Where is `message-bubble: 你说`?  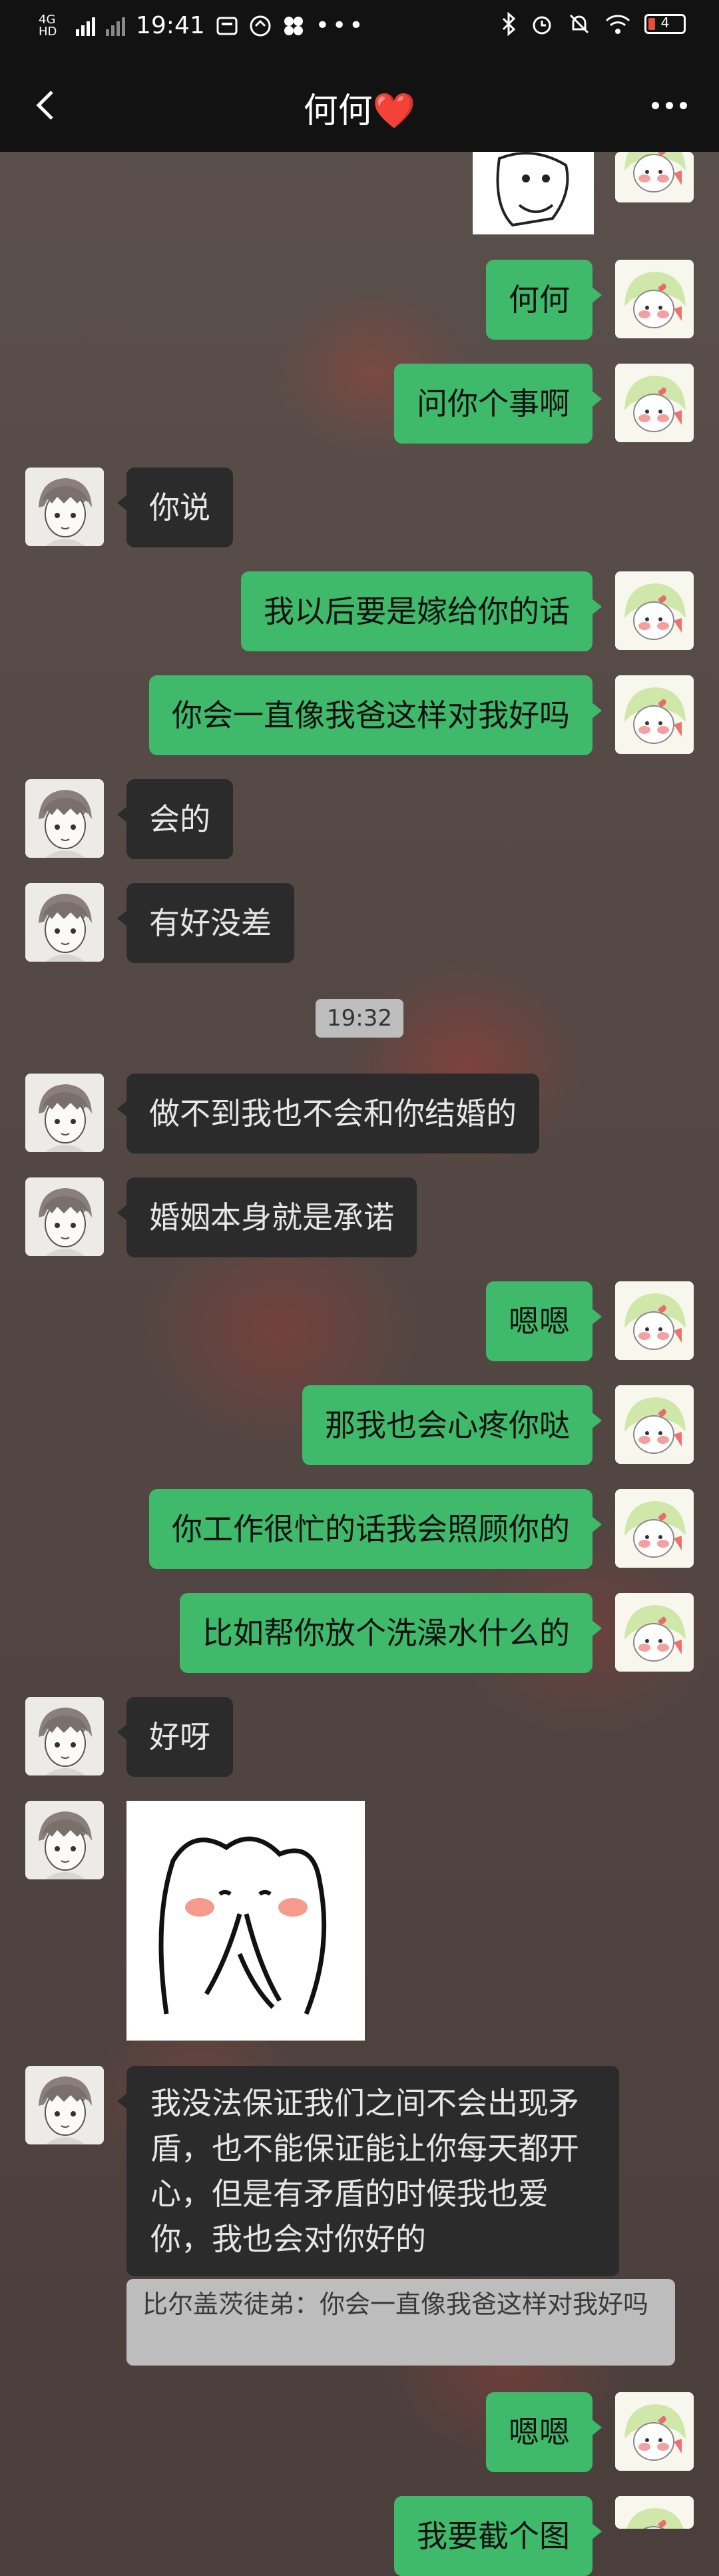
message-bubble: 你说 is located at coordinates (175, 507).